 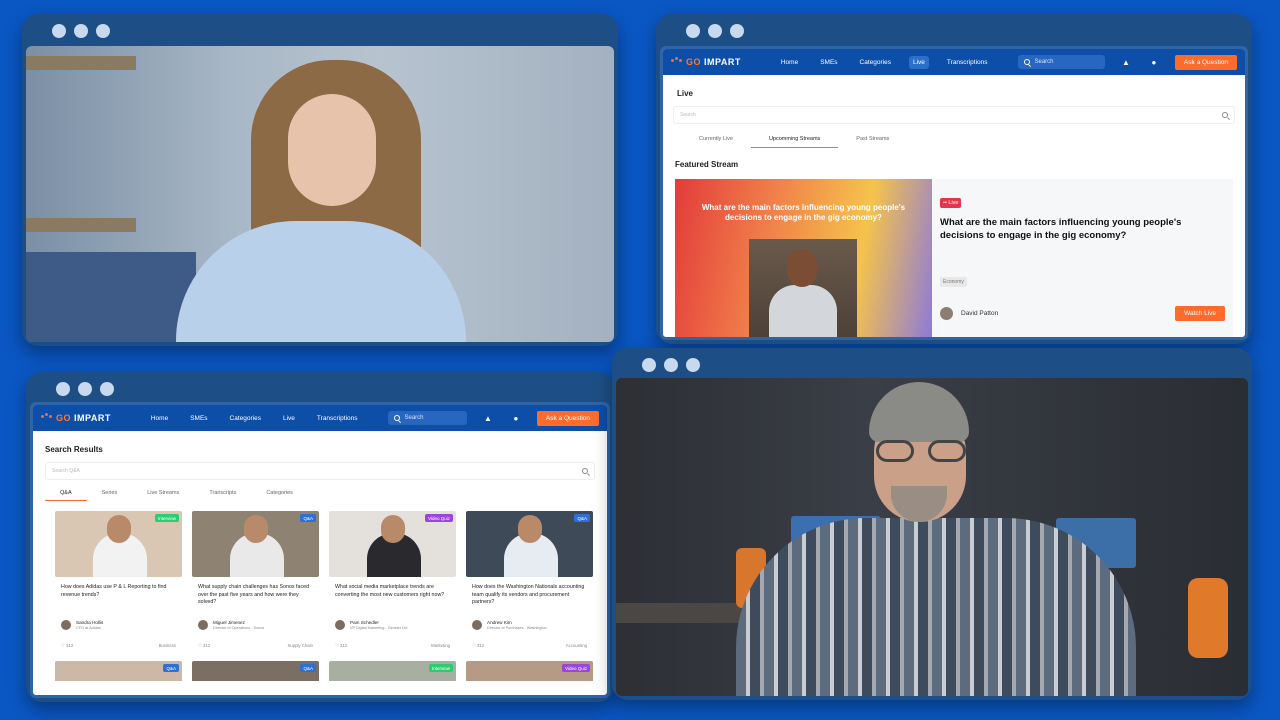 What do you see at coordinates (222, 493) in the screenshot?
I see `tab-transcripts: Transcripts` at bounding box center [222, 493].